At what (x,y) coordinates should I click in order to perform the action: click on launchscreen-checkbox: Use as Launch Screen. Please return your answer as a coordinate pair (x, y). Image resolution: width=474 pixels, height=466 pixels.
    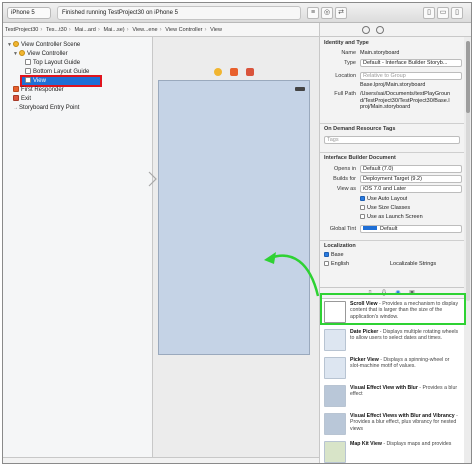
    Looking at the image, I should click on (391, 217).